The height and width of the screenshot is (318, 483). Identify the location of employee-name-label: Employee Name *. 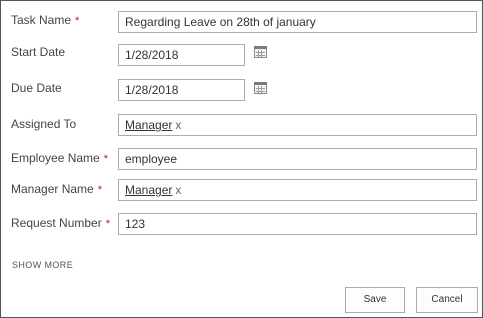
(59, 158).